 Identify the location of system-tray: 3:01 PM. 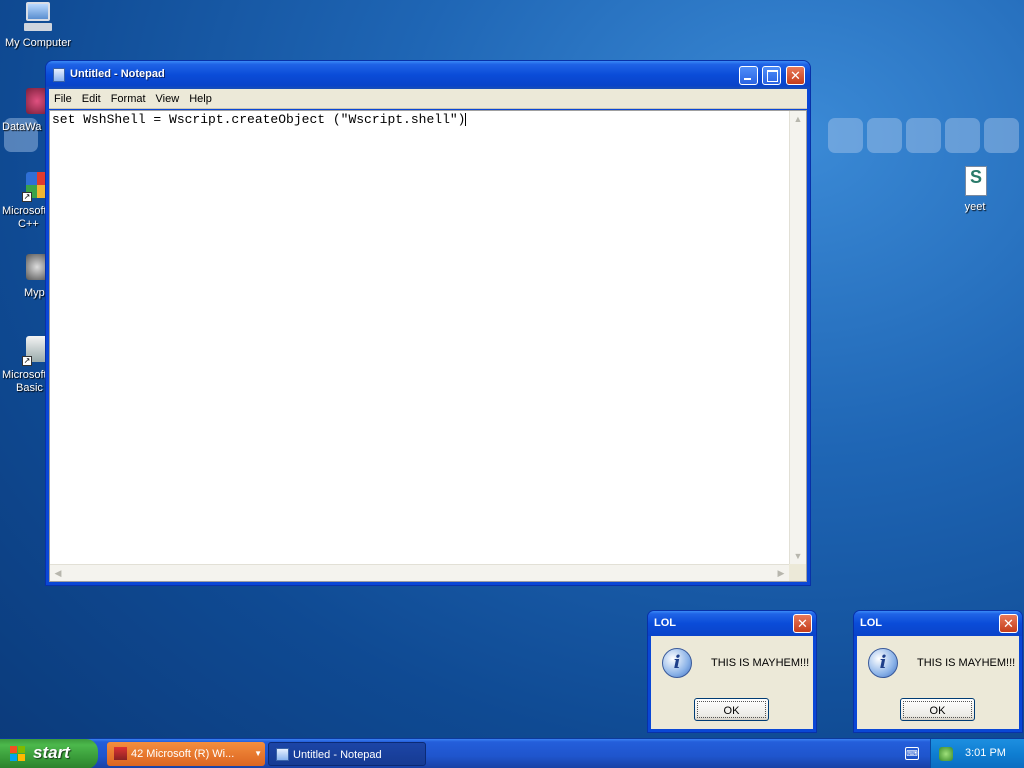
(977, 753).